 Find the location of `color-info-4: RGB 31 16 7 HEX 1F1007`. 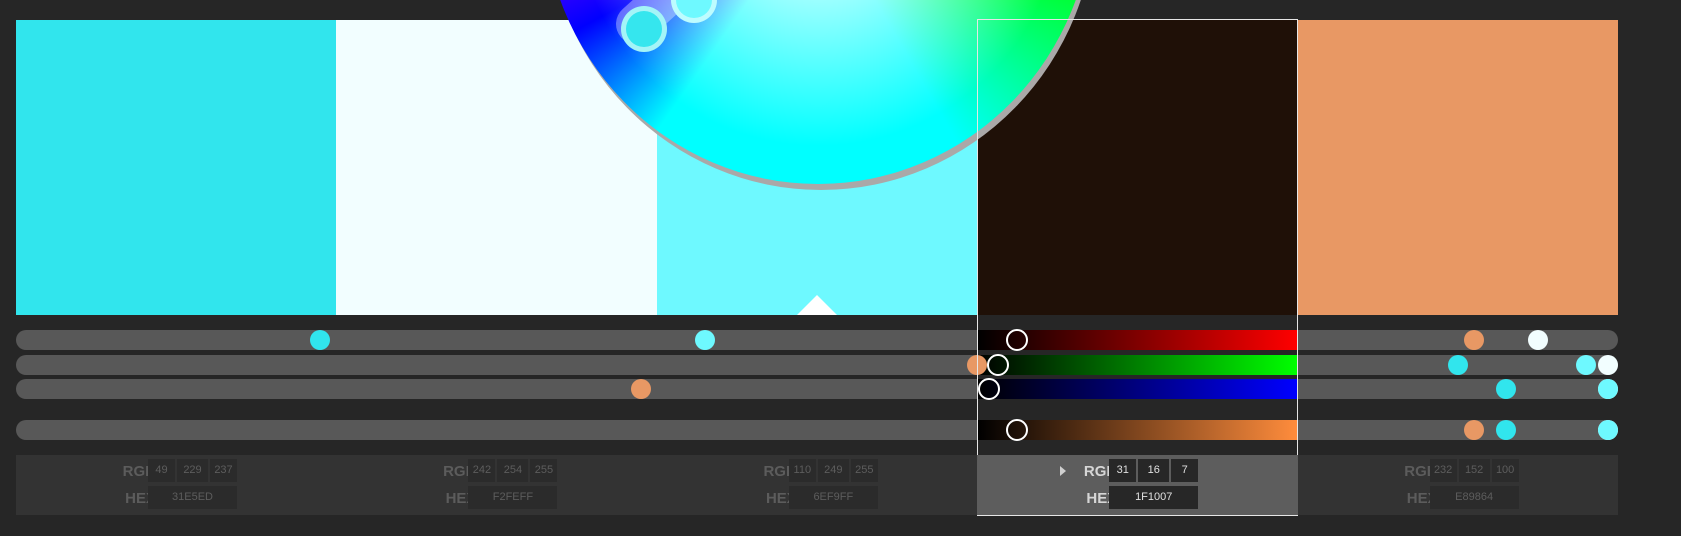

color-info-4: RGB 31 16 7 HEX 1F1007 is located at coordinates (1137, 485).